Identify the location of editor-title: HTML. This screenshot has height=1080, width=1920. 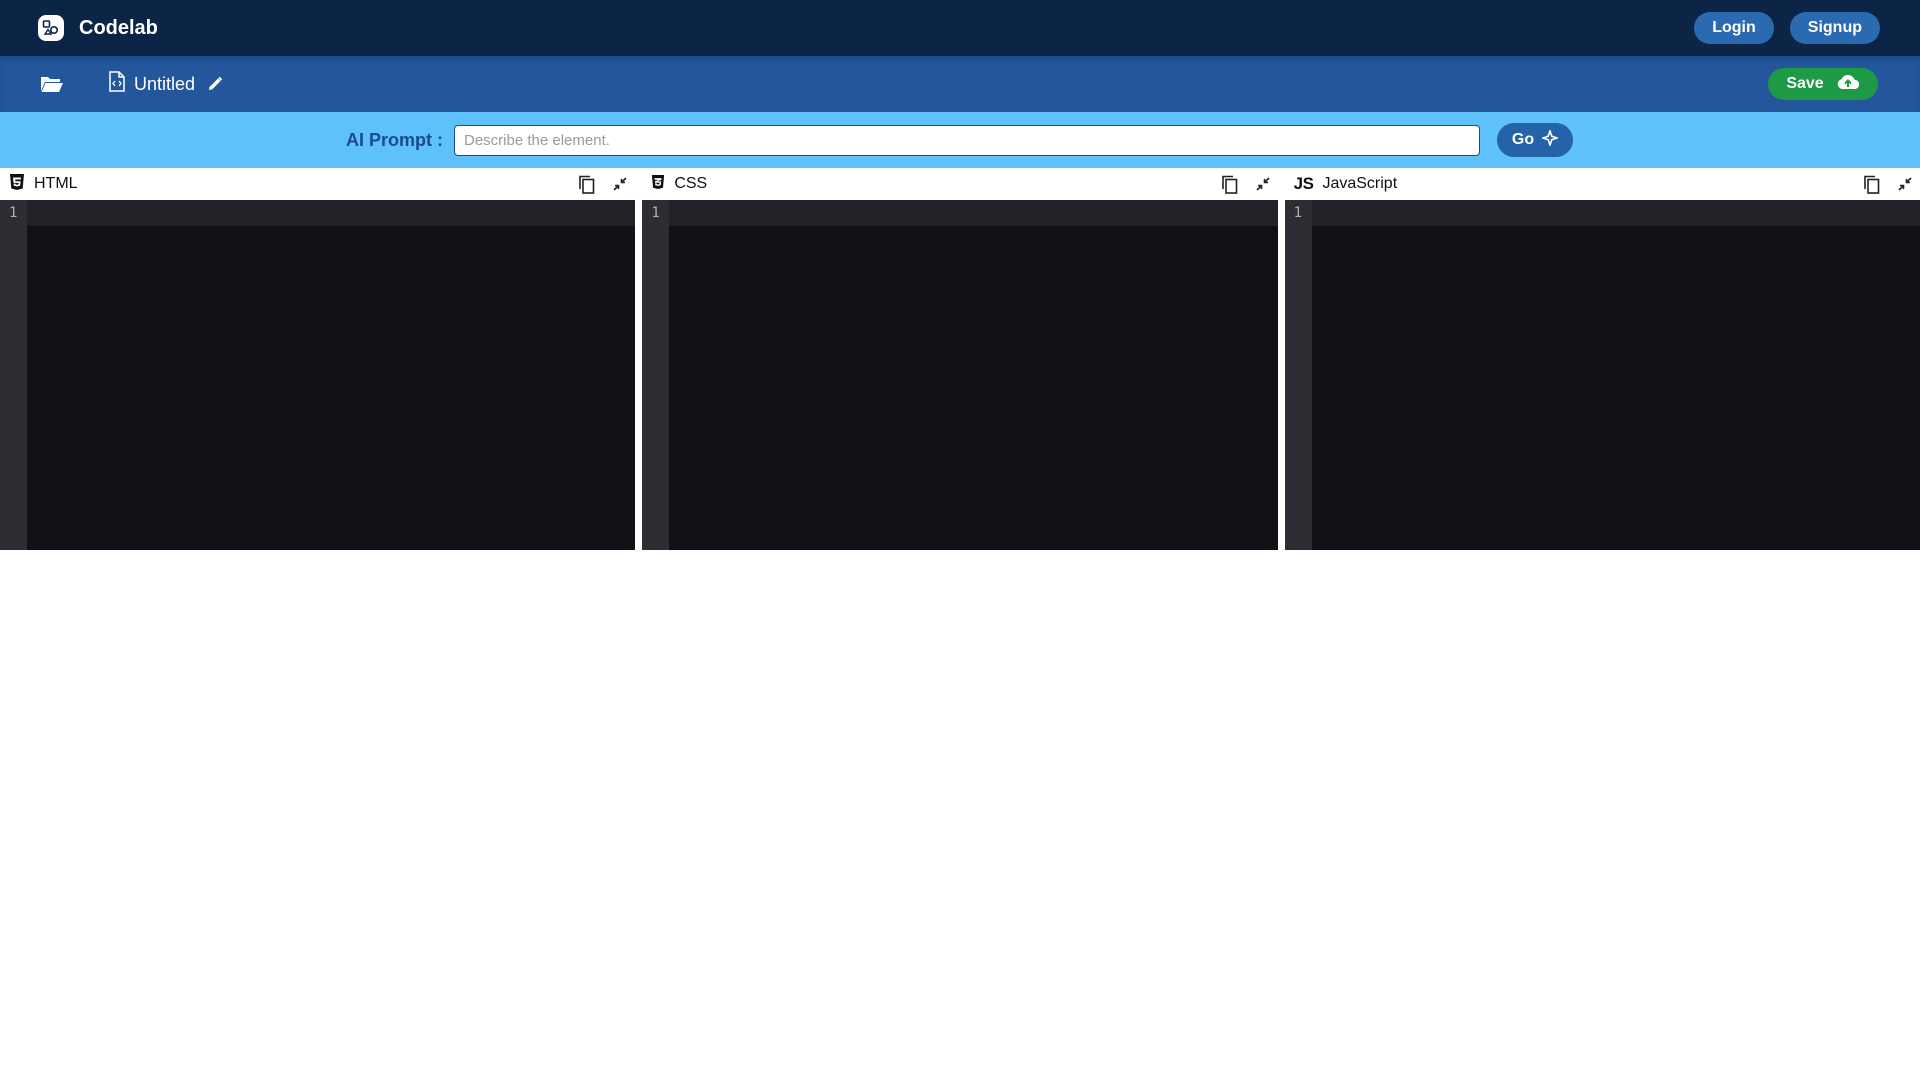
(43, 184).